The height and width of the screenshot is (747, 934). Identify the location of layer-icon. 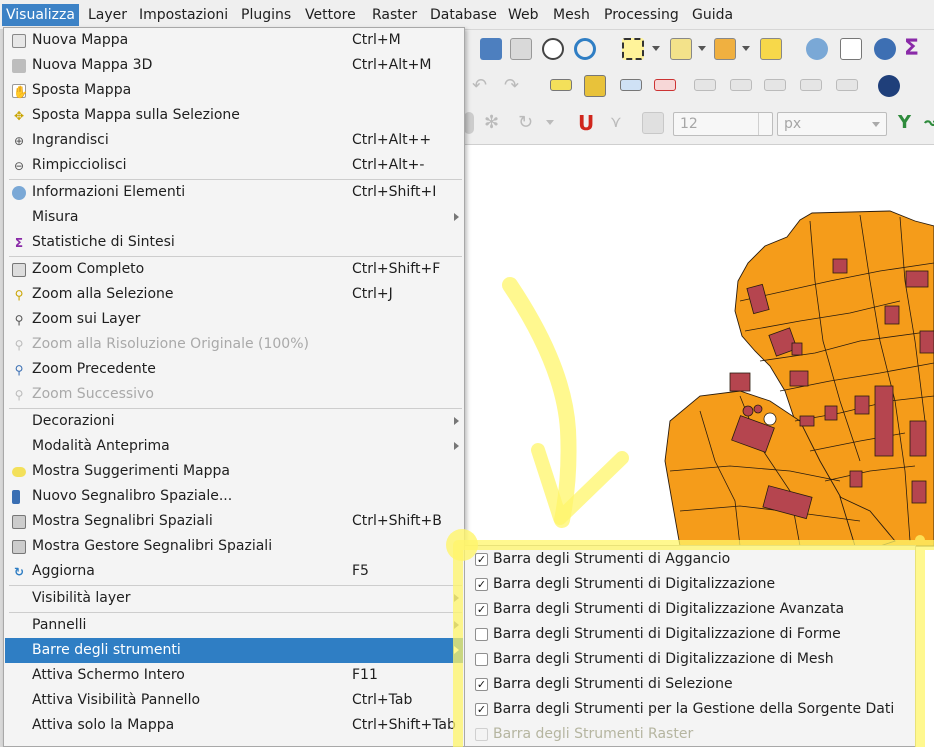
(491, 49).